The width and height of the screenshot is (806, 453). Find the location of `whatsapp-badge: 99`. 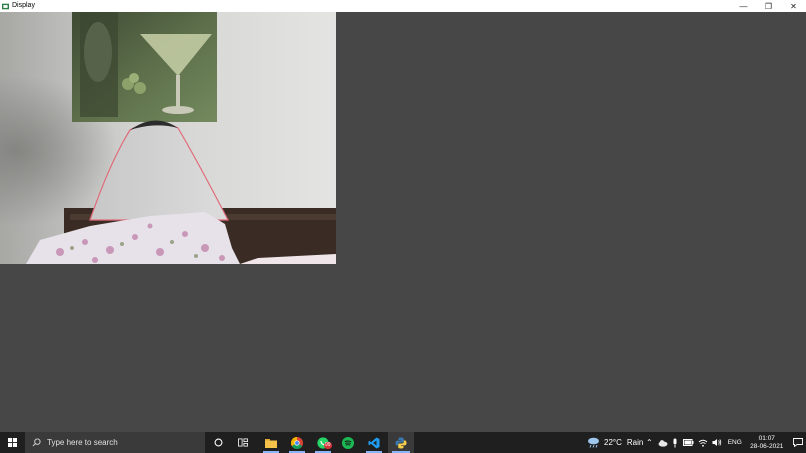

whatsapp-badge: 99 is located at coordinates (328, 445).